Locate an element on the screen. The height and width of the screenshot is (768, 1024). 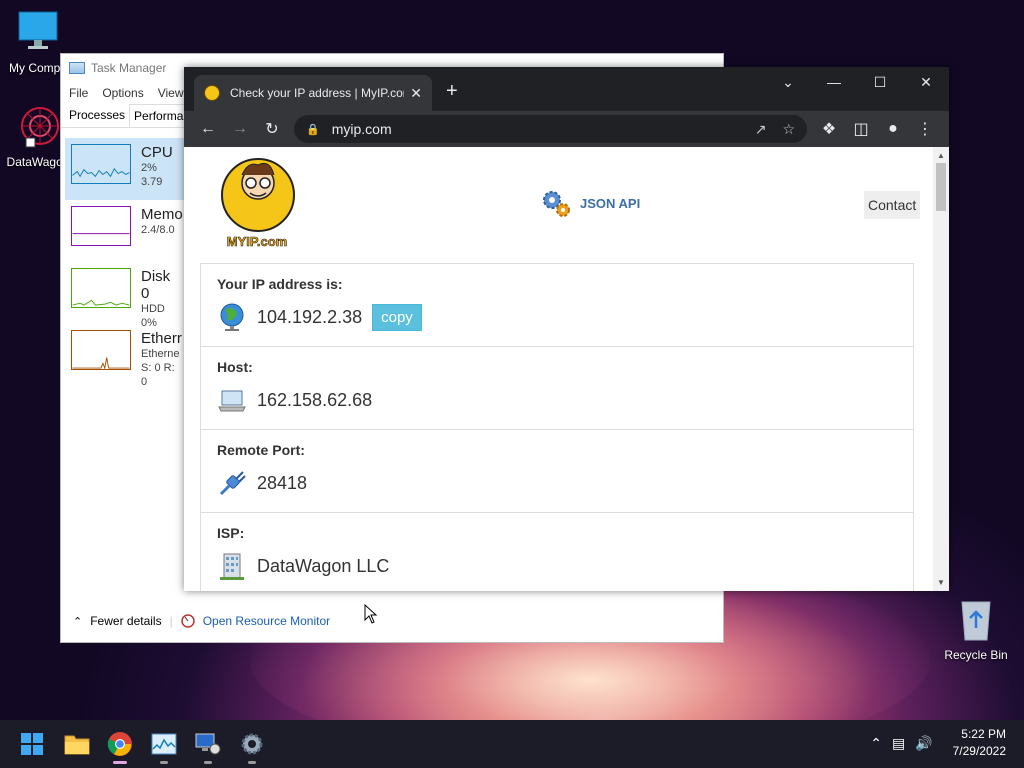
laptop-icon is located at coordinates (232, 401).